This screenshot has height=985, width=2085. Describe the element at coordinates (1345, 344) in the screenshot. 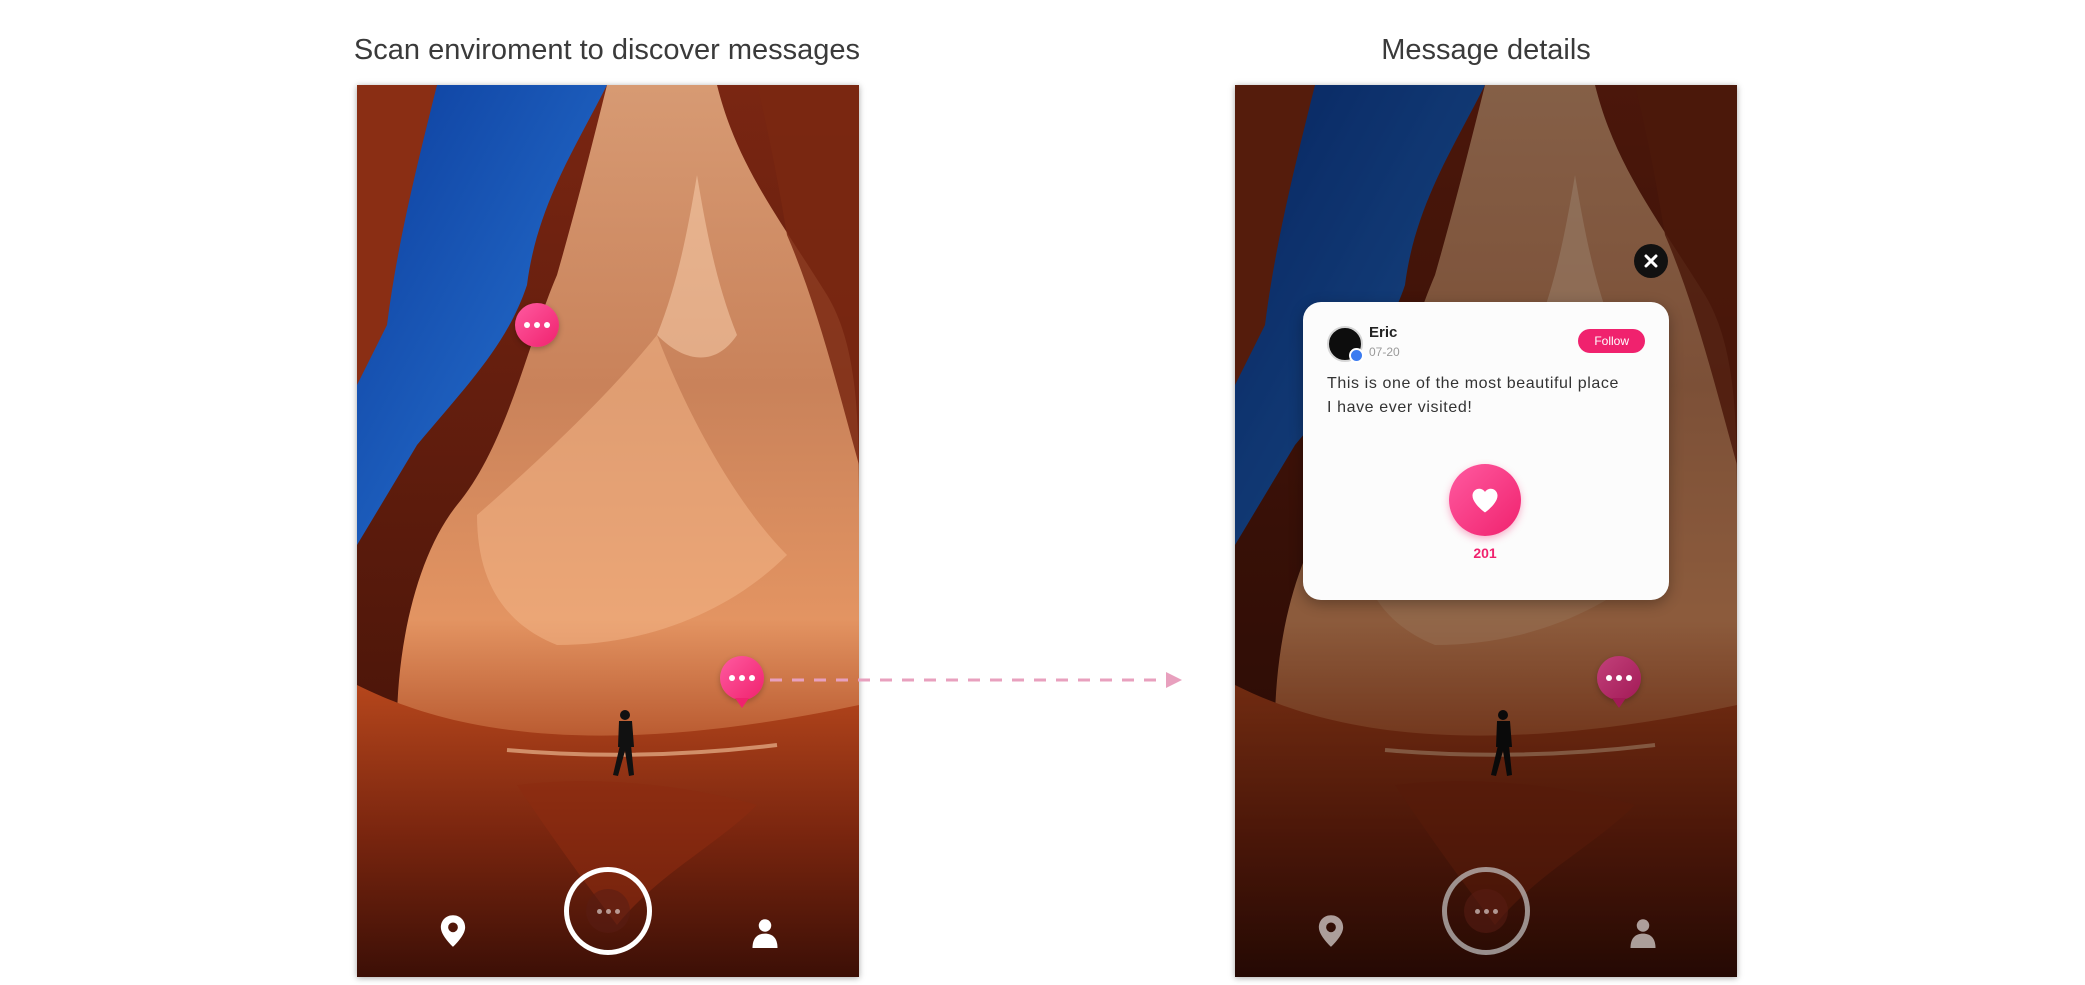

I see `avatar` at that location.